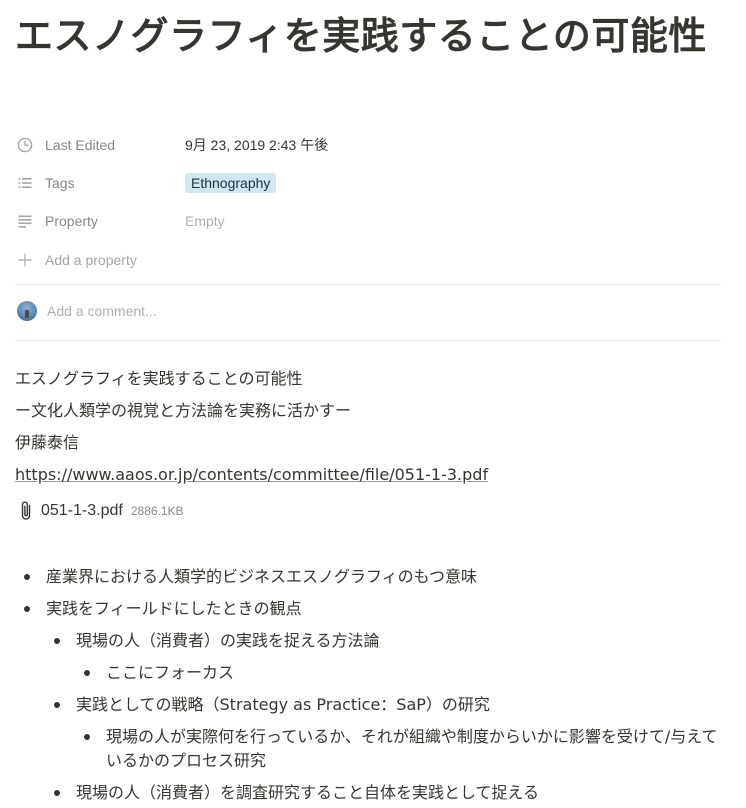 The image size is (746, 808). I want to click on property-row-property: Property Empty, so click(370, 221).